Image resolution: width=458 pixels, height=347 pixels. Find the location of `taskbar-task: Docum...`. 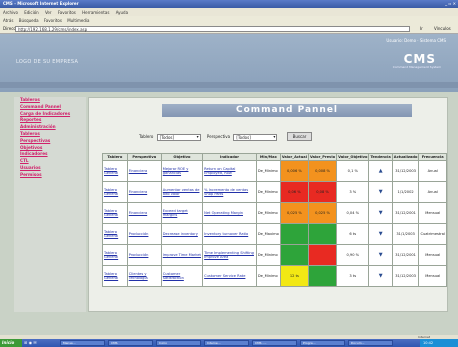

taskbar-task: Docum... is located at coordinates (370, 343).